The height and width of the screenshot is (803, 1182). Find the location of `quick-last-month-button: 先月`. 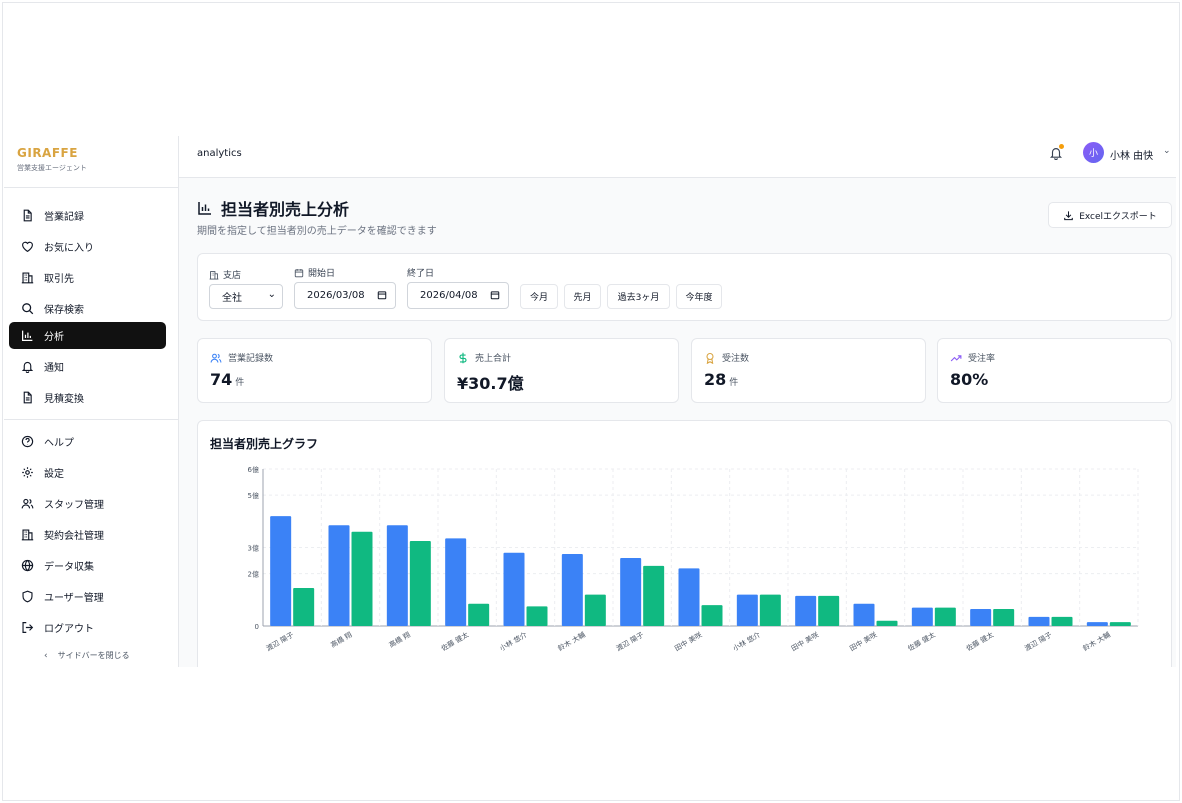

quick-last-month-button: 先月 is located at coordinates (582, 296).